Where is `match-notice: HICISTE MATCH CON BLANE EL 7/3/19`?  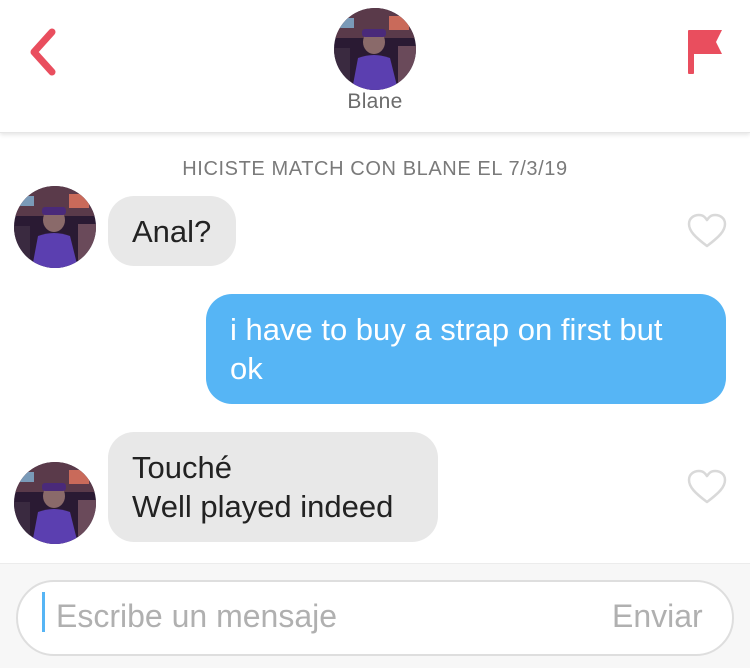
match-notice: HICISTE MATCH CON BLANE EL 7/3/19 is located at coordinates (375, 169).